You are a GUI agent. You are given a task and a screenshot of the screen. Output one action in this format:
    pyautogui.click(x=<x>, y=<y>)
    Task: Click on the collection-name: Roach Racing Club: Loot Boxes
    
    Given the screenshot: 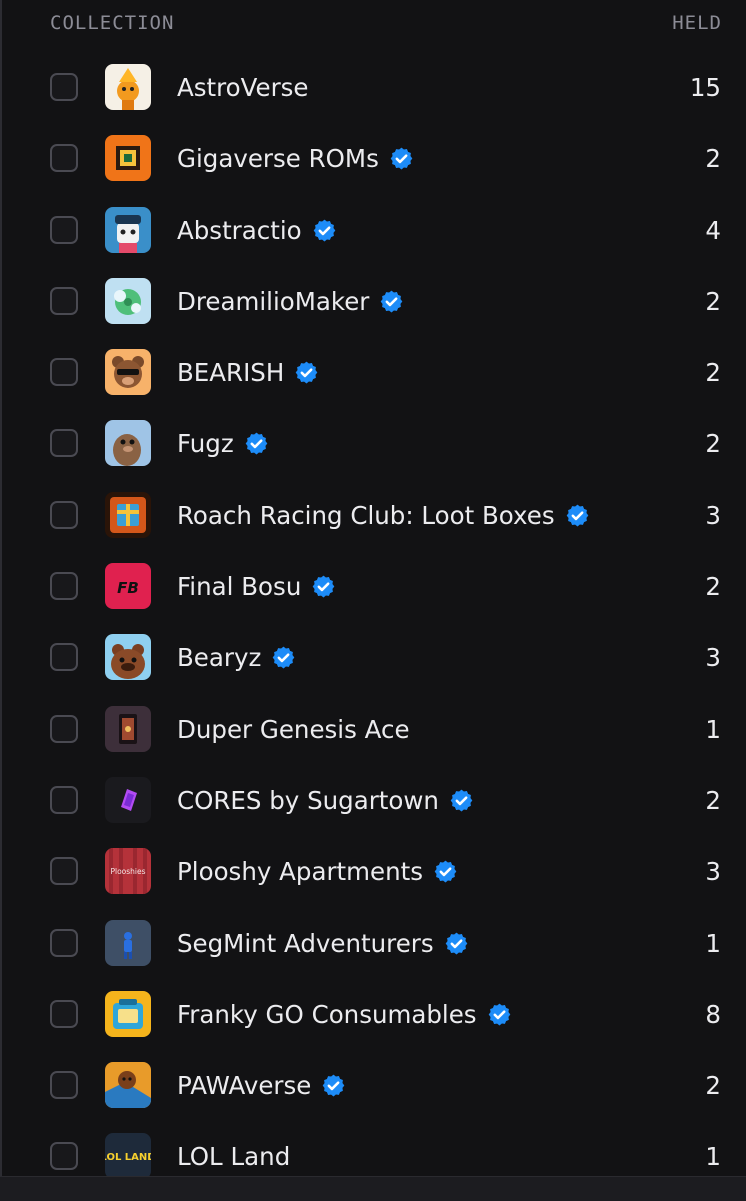 What is the action you would take?
    pyautogui.click(x=366, y=515)
    